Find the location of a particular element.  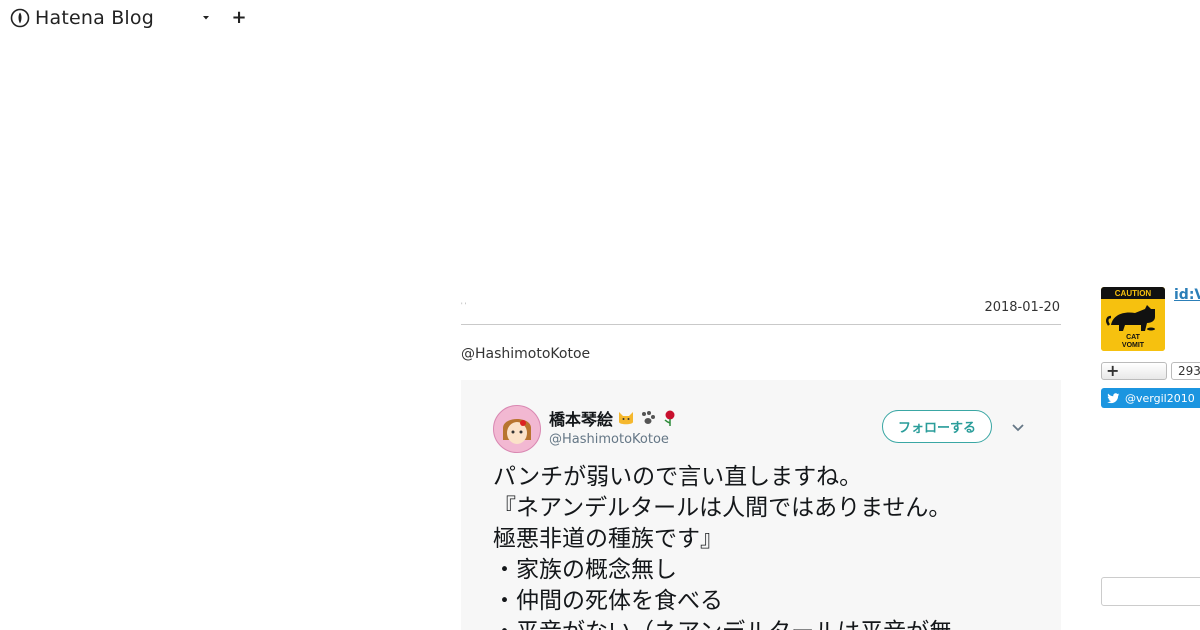

tweet-line: パンチが弱いので言い直しますね。 is located at coordinates (678, 477).